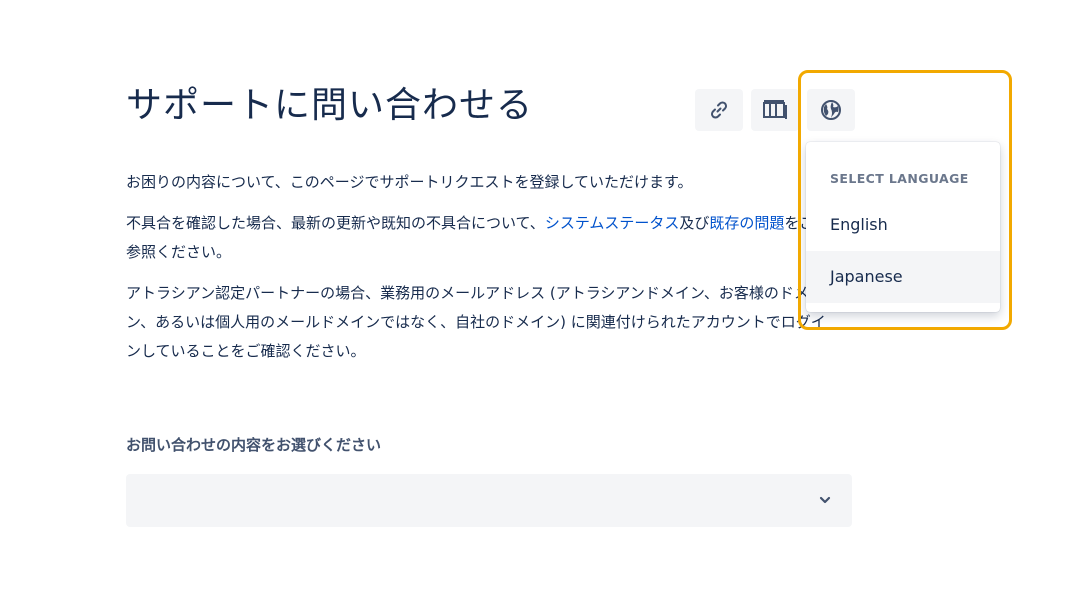 This screenshot has width=1080, height=608. I want to click on language-menu-heading: SELECT LANGUAGE, so click(899, 178).